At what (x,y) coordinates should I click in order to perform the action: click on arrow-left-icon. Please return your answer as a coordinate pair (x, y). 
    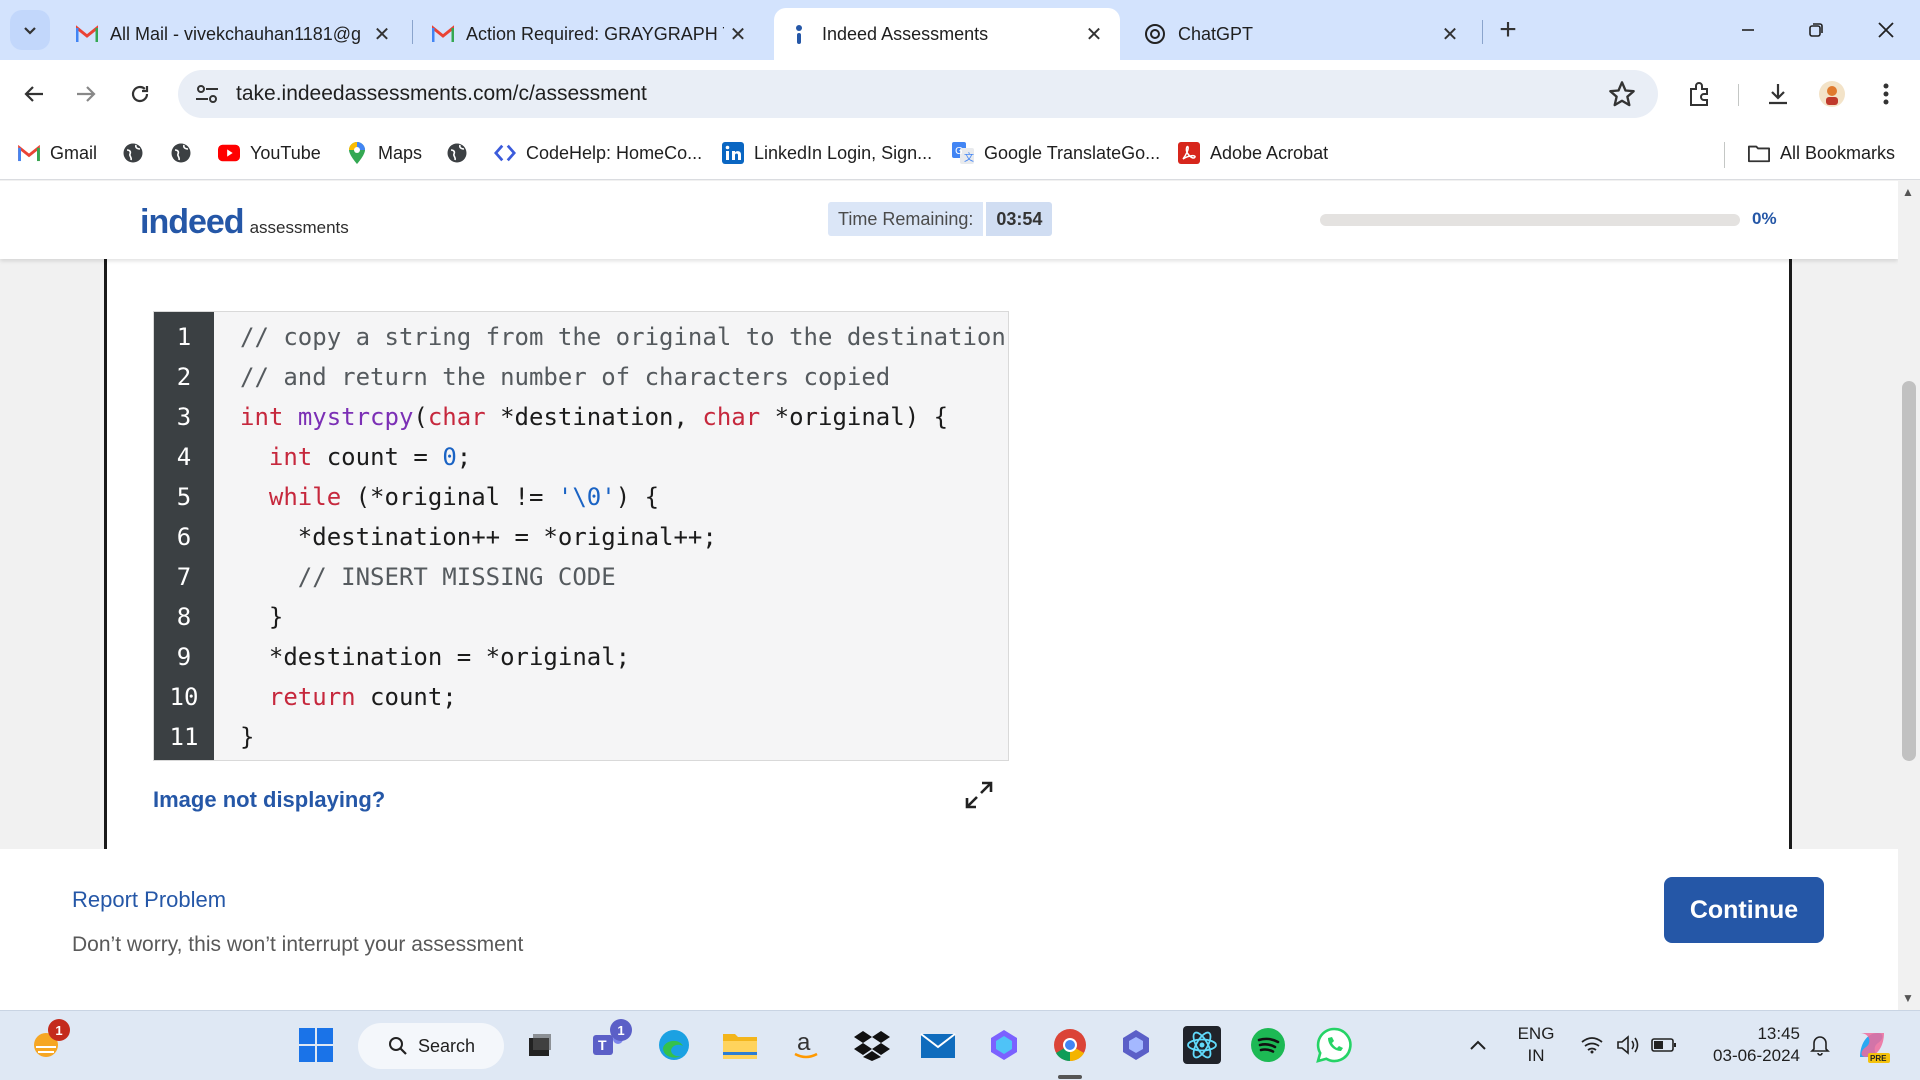
    Looking at the image, I should click on (33, 94).